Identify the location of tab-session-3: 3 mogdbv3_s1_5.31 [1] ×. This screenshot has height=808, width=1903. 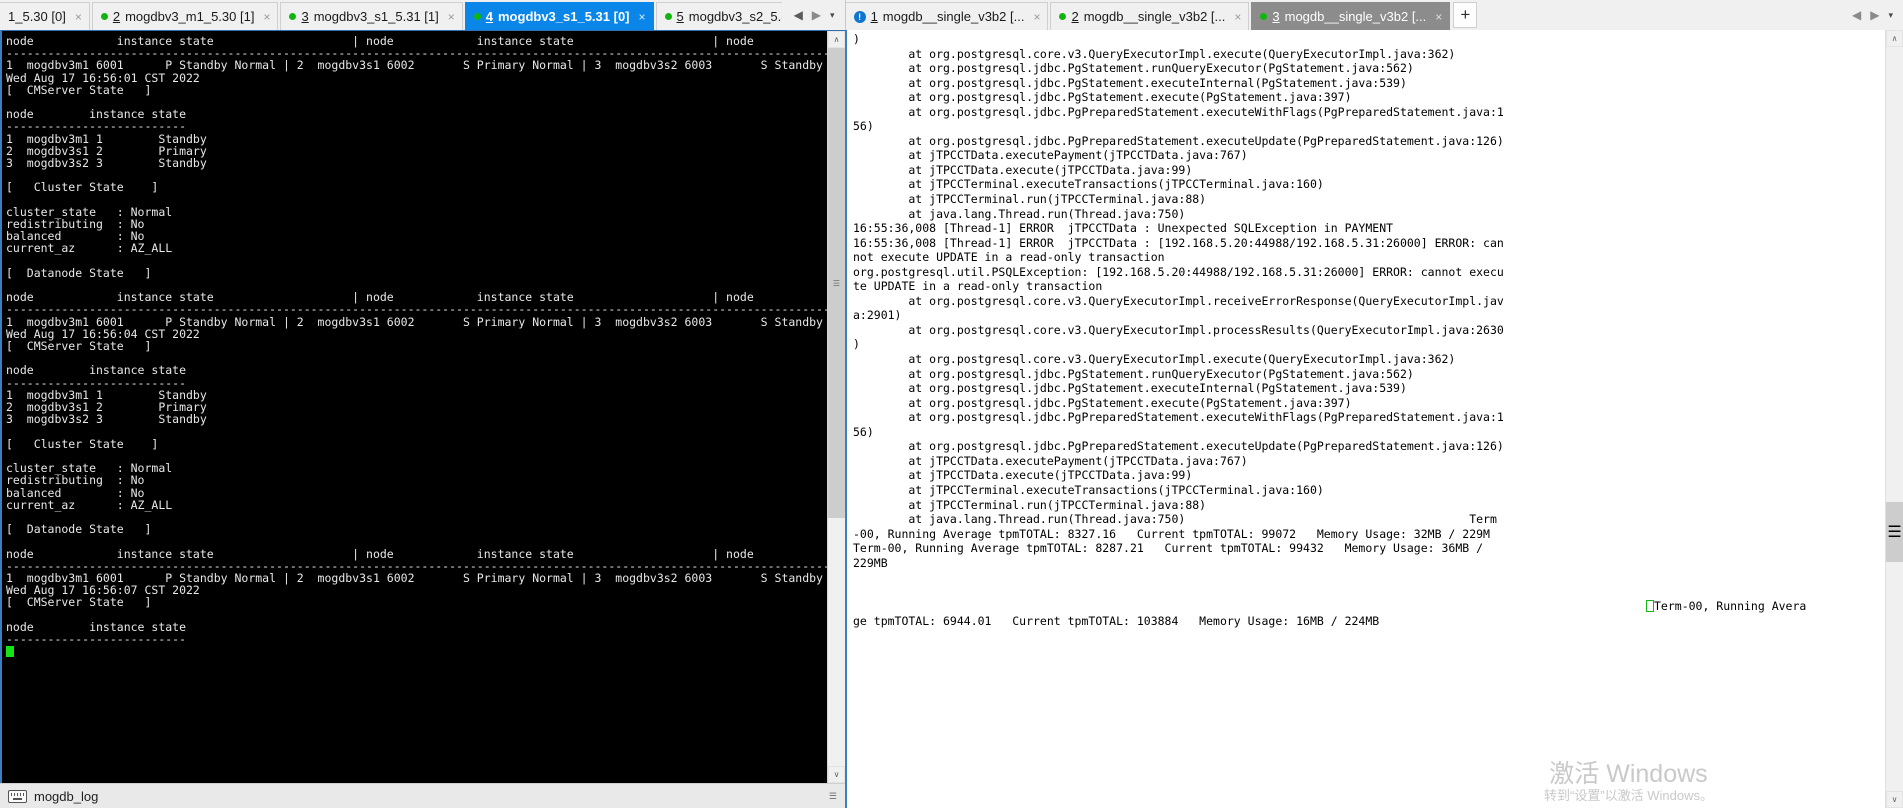
(371, 16).